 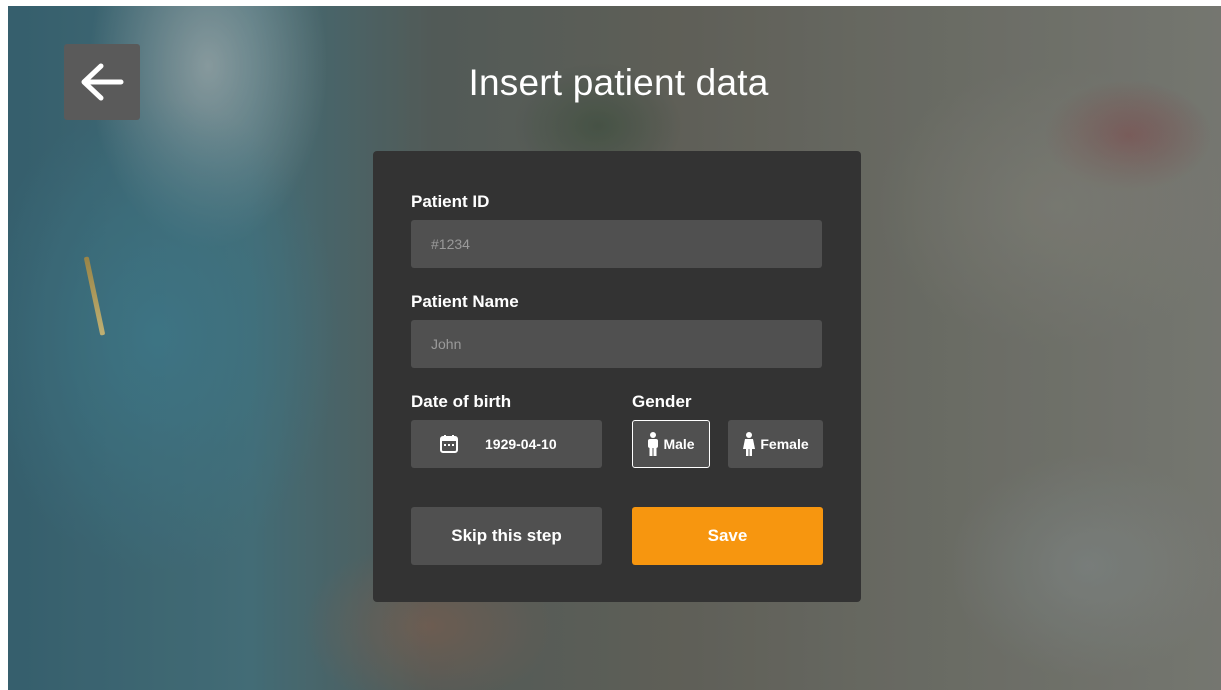 I want to click on date-of-birth-field: 1929-04-10, so click(x=506, y=444).